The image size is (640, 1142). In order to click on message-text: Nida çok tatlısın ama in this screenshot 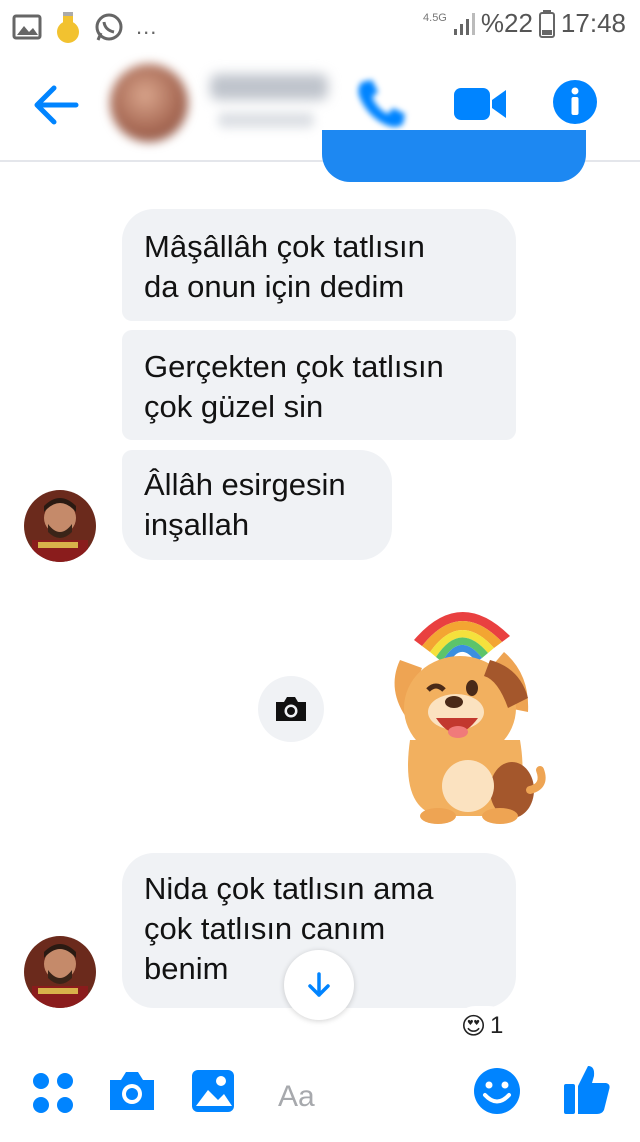, I will do `click(289, 888)`.